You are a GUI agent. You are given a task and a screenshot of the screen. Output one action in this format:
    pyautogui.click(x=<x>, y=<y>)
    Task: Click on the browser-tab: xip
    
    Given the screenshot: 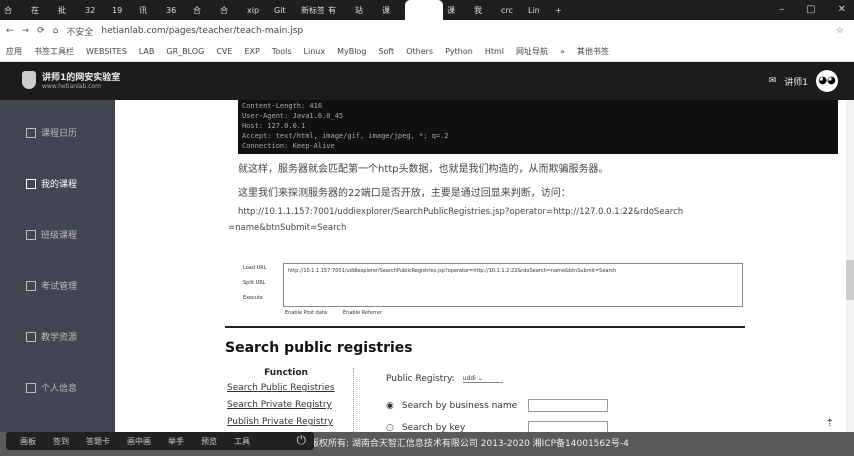 What is the action you would take?
    pyautogui.click(x=256, y=10)
    